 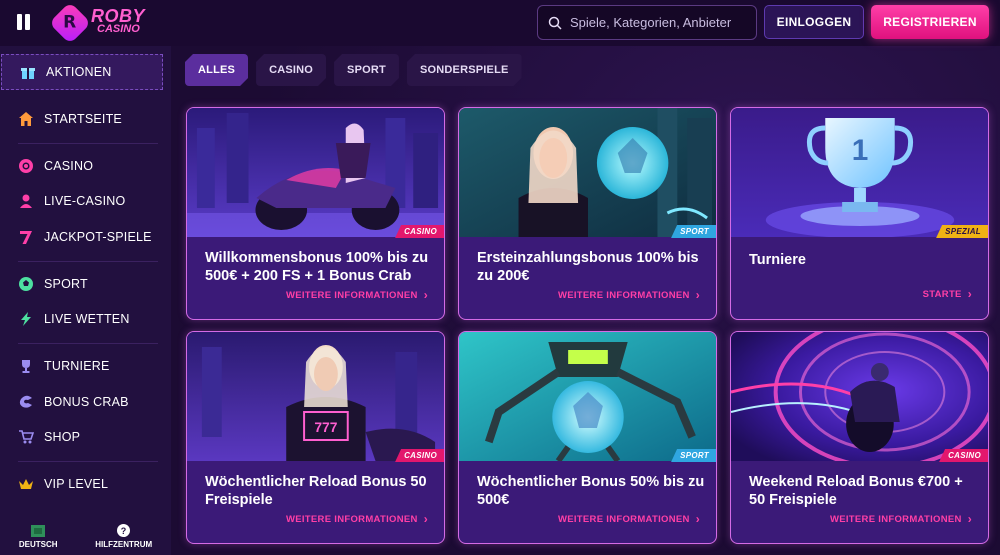 I want to click on tab-alles: ALLES, so click(x=216, y=70).